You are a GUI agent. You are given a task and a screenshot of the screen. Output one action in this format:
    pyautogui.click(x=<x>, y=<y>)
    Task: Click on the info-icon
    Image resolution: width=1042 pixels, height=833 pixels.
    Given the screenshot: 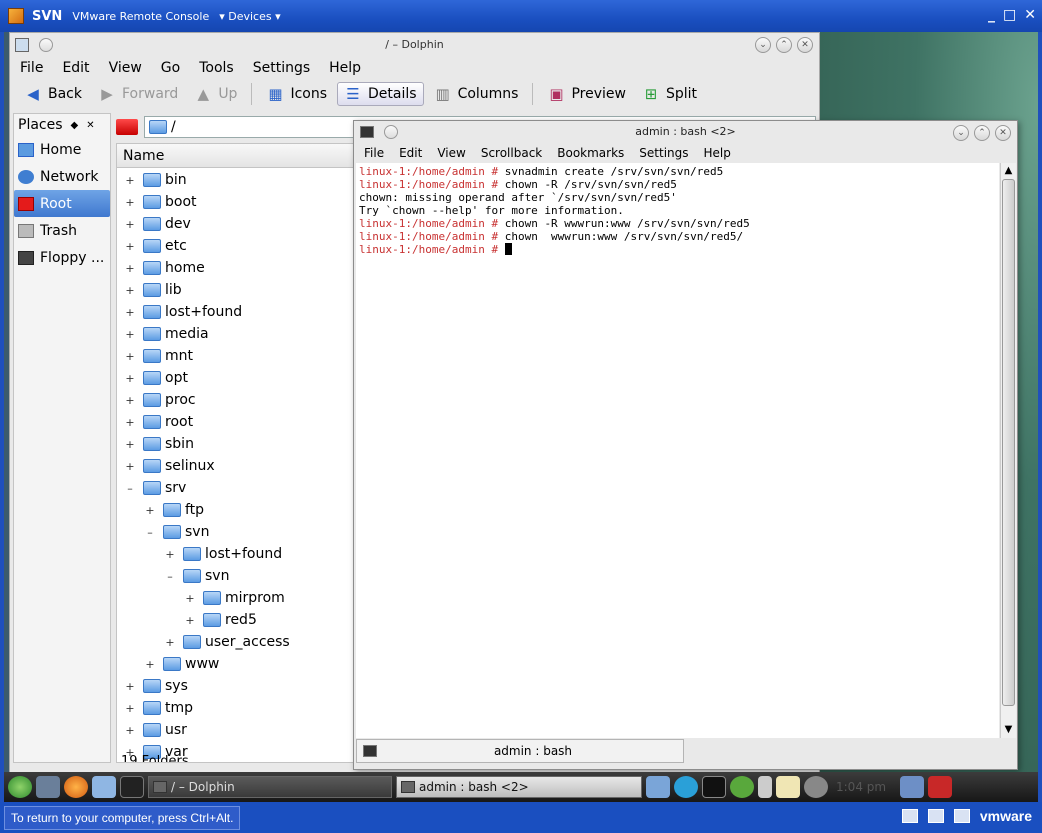 What is the action you would take?
    pyautogui.click(x=816, y=787)
    